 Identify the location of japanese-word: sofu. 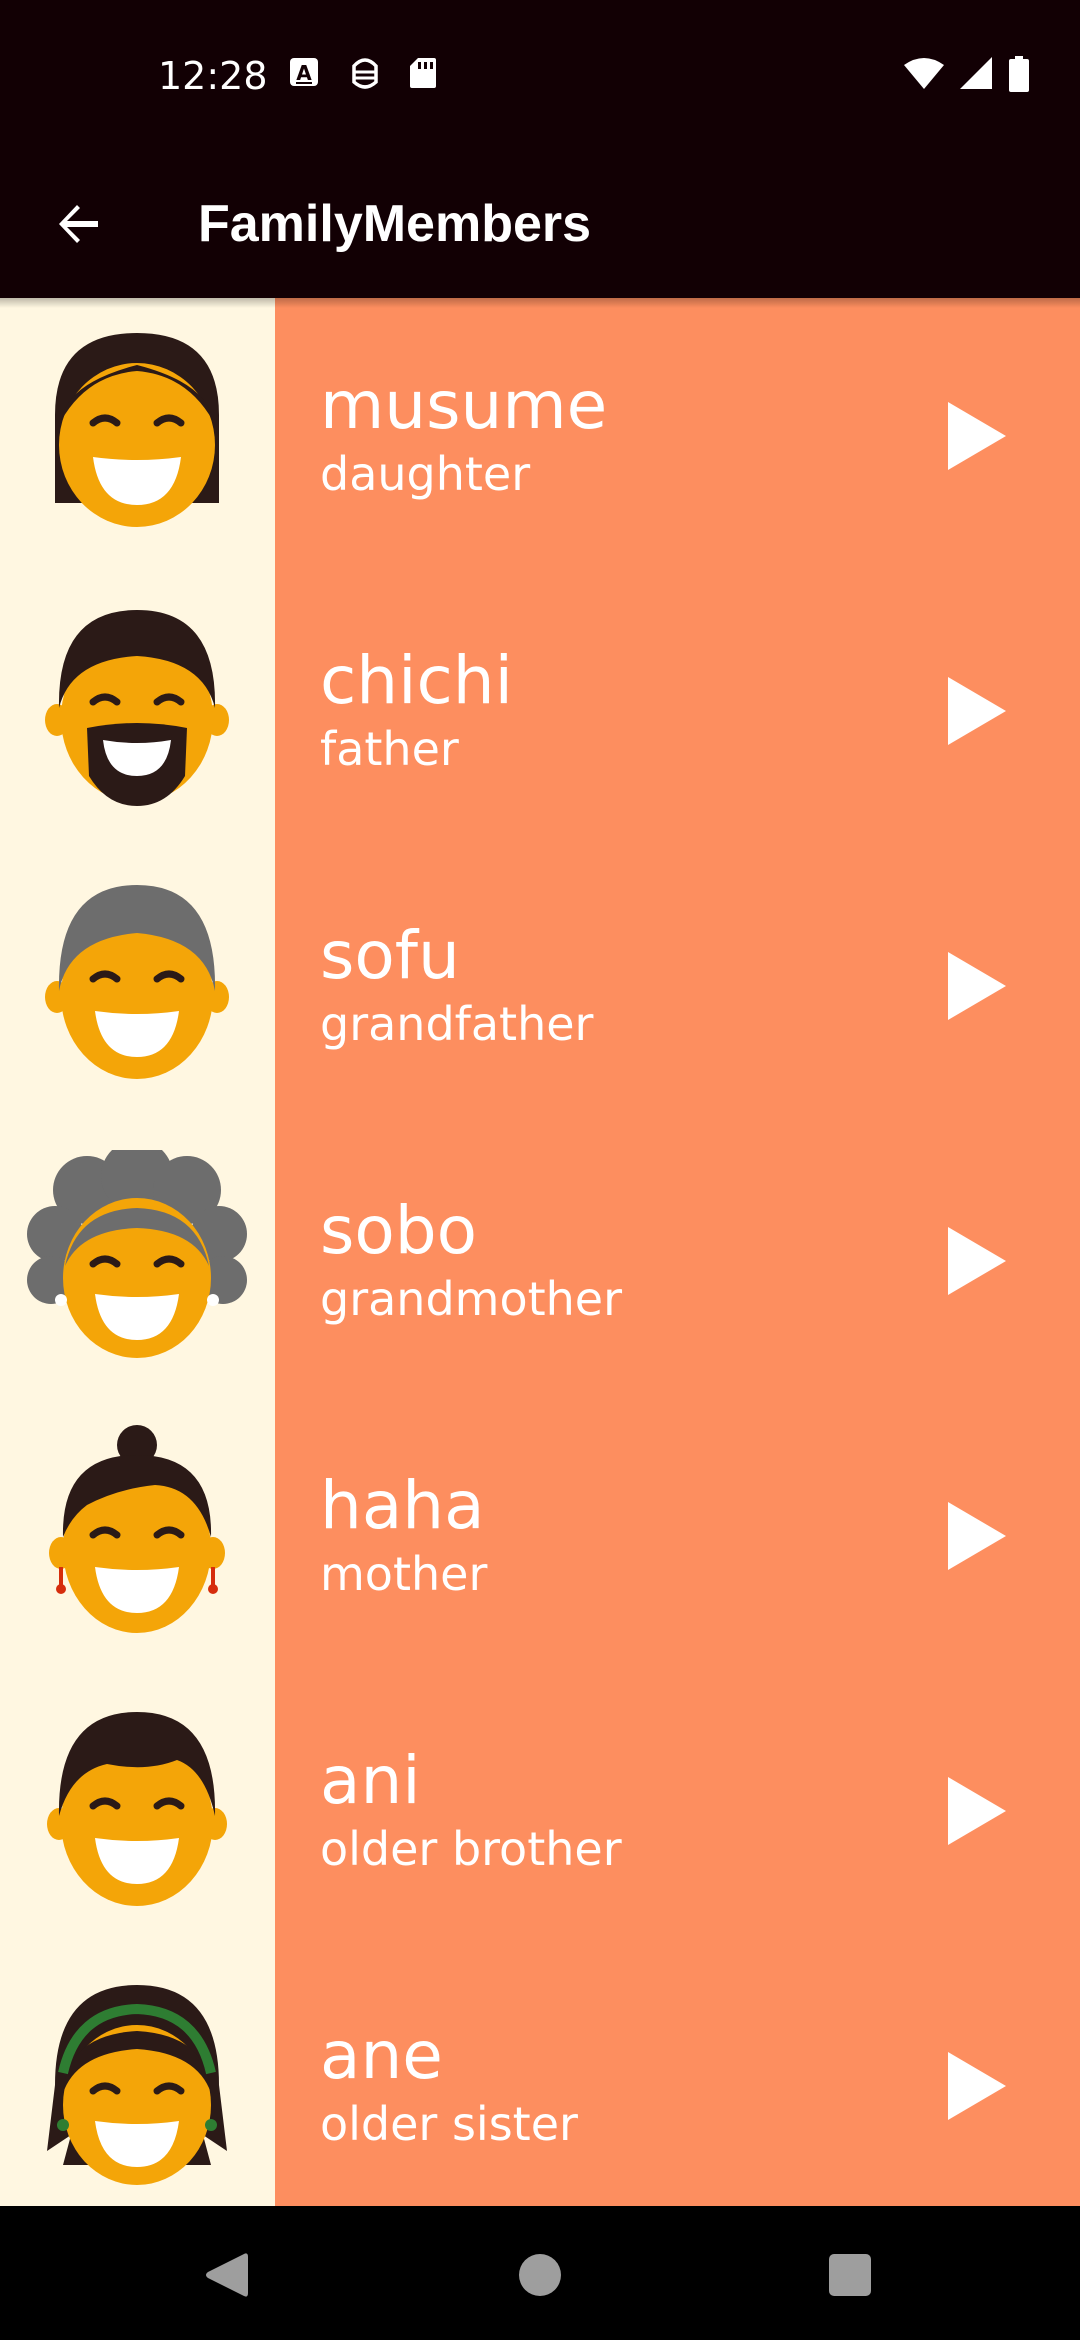
(390, 955).